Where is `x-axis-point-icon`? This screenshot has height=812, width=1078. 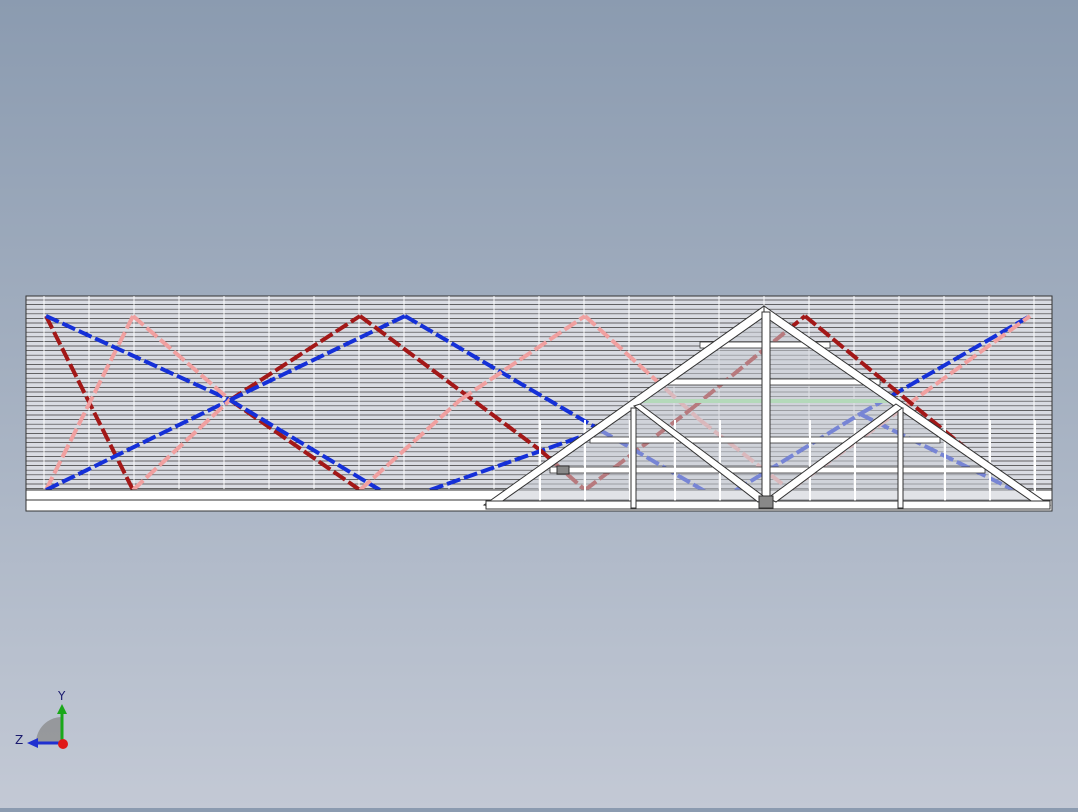
x-axis-point-icon is located at coordinates (63, 744).